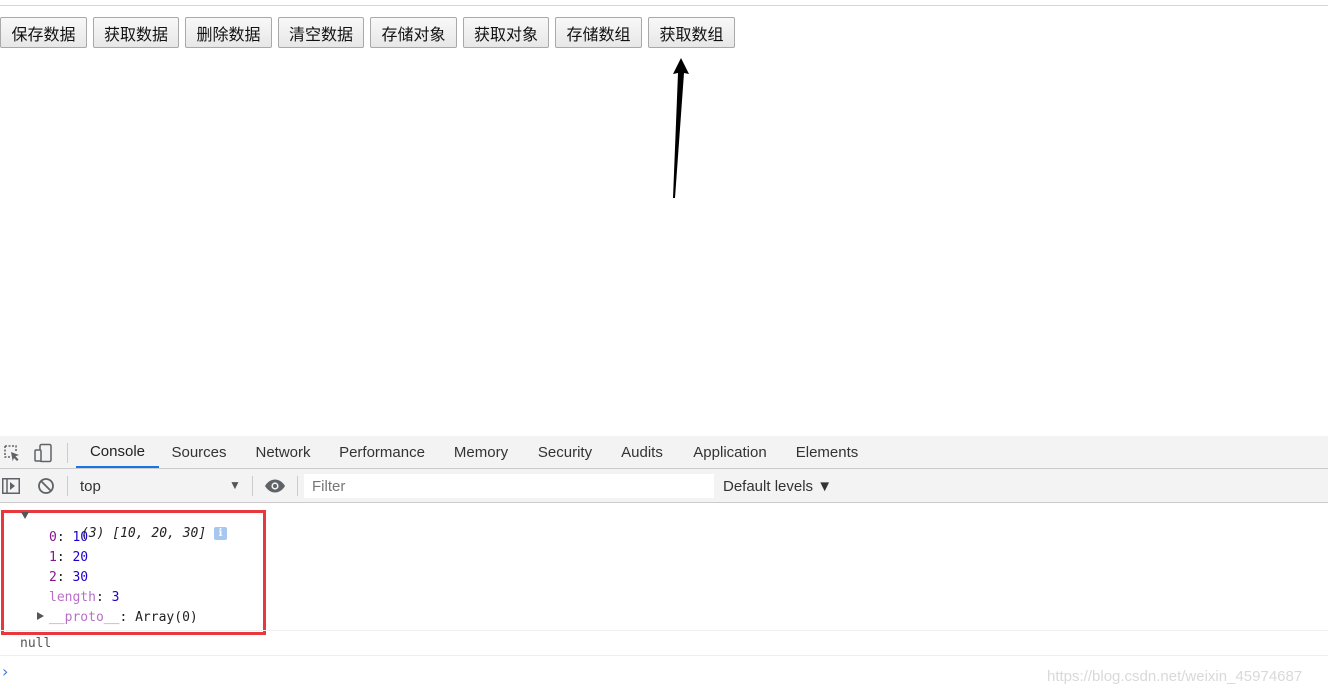 The width and height of the screenshot is (1328, 696). Describe the element at coordinates (506, 32) in the screenshot. I see `get-object-button: 获取对象` at that location.